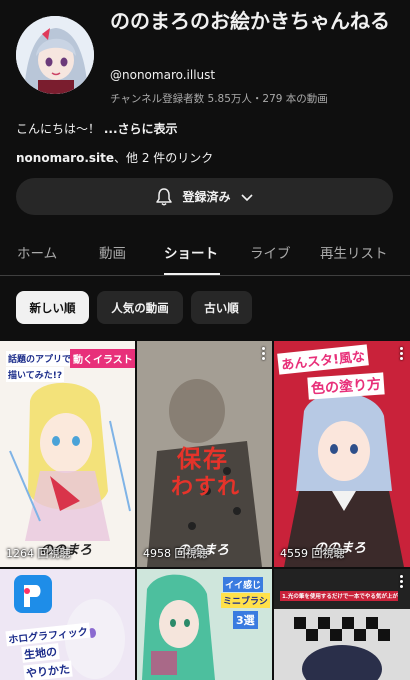 This screenshot has width=410, height=680. Describe the element at coordinates (163, 158) in the screenshot. I see `other-links: 、他 2 件のリンク` at that location.